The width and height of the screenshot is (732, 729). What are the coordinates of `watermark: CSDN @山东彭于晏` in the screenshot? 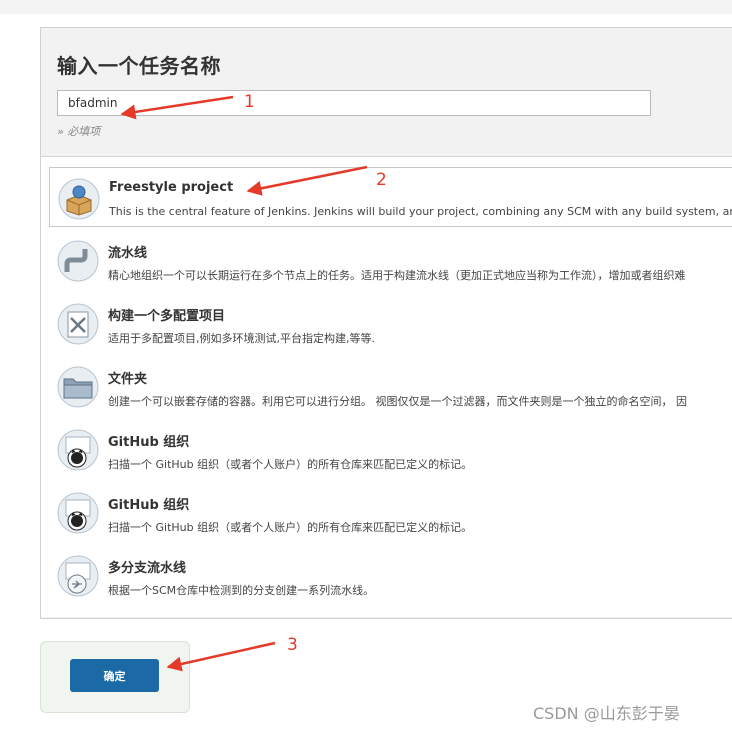 It's located at (606, 713).